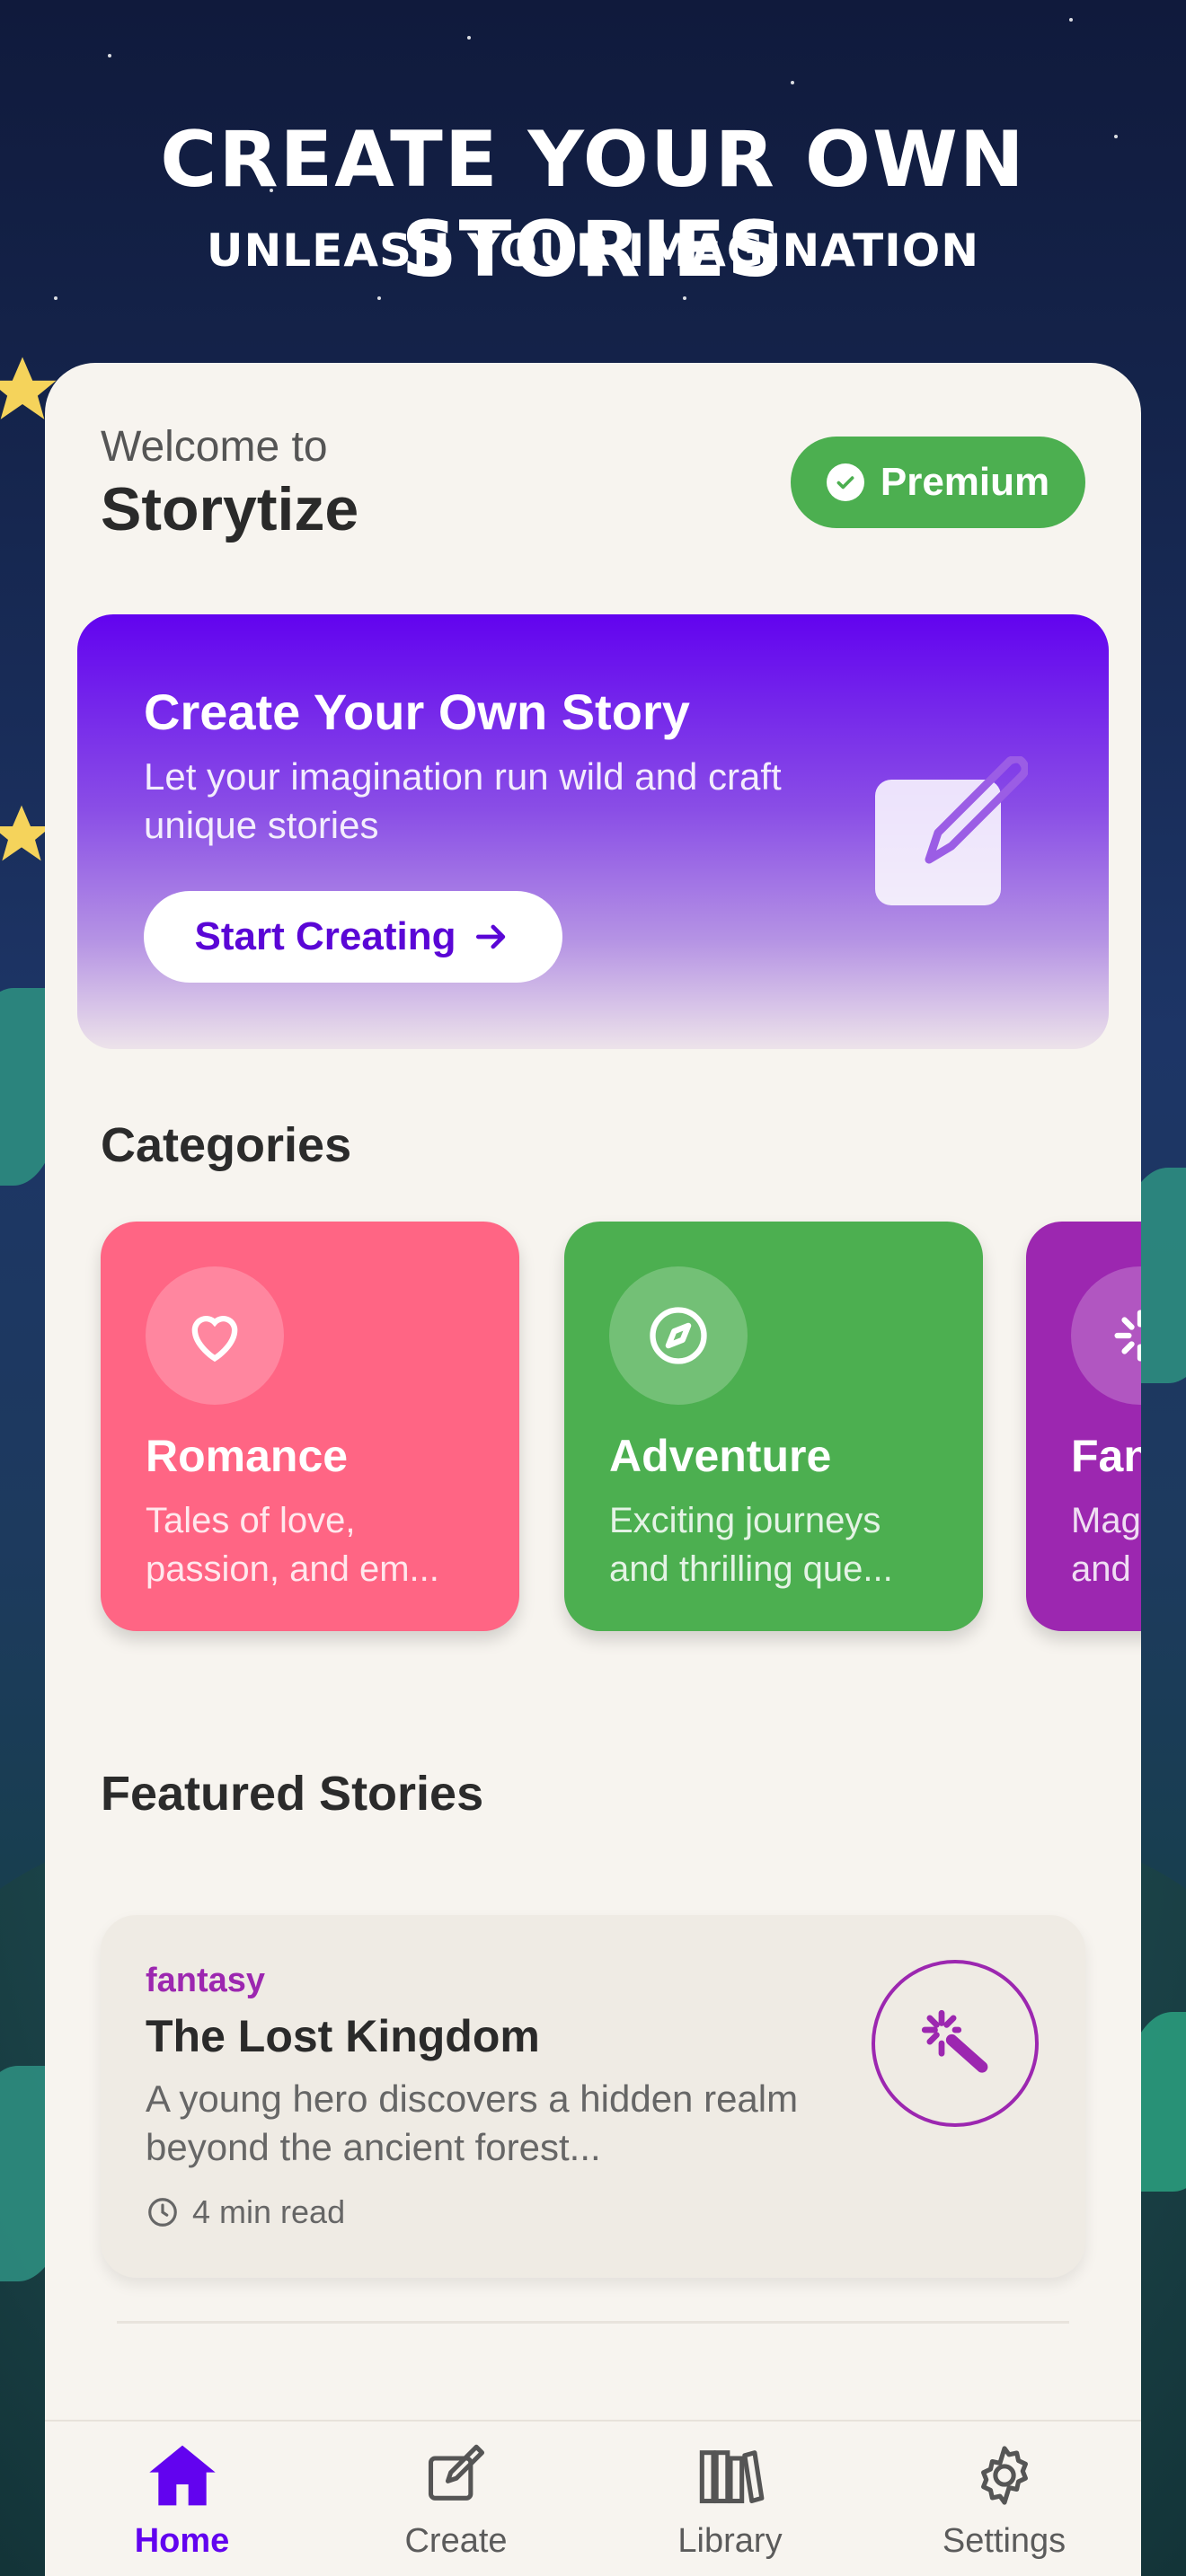 This screenshot has width=1186, height=2576. What do you see at coordinates (731, 2477) in the screenshot?
I see `library-icon` at bounding box center [731, 2477].